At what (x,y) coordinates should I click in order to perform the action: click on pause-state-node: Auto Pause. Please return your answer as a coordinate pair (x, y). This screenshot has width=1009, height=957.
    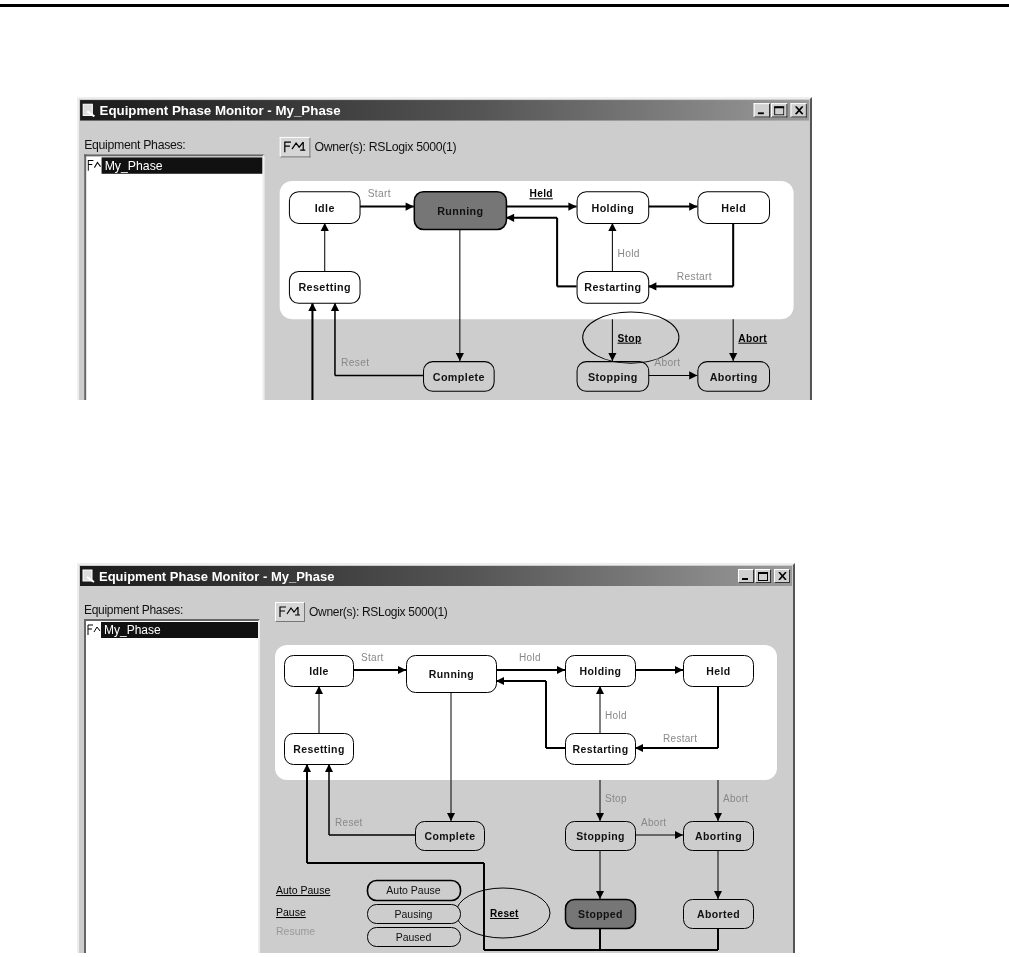
    Looking at the image, I should click on (414, 890).